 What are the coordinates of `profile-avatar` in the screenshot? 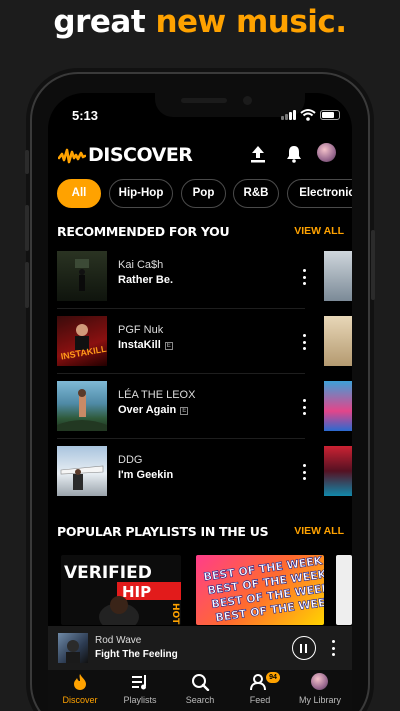 It's located at (326, 152).